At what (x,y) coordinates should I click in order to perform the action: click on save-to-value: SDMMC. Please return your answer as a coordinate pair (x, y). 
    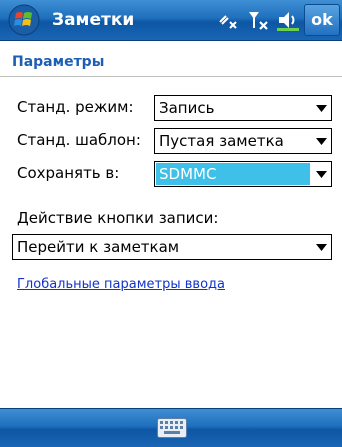
    Looking at the image, I should click on (188, 174).